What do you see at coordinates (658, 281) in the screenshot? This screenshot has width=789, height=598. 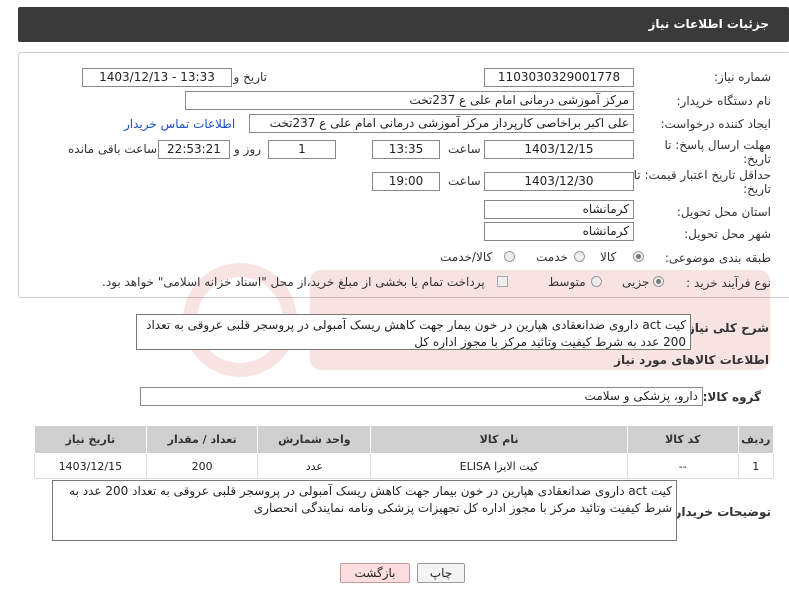 I see `process-radio-minor` at bounding box center [658, 281].